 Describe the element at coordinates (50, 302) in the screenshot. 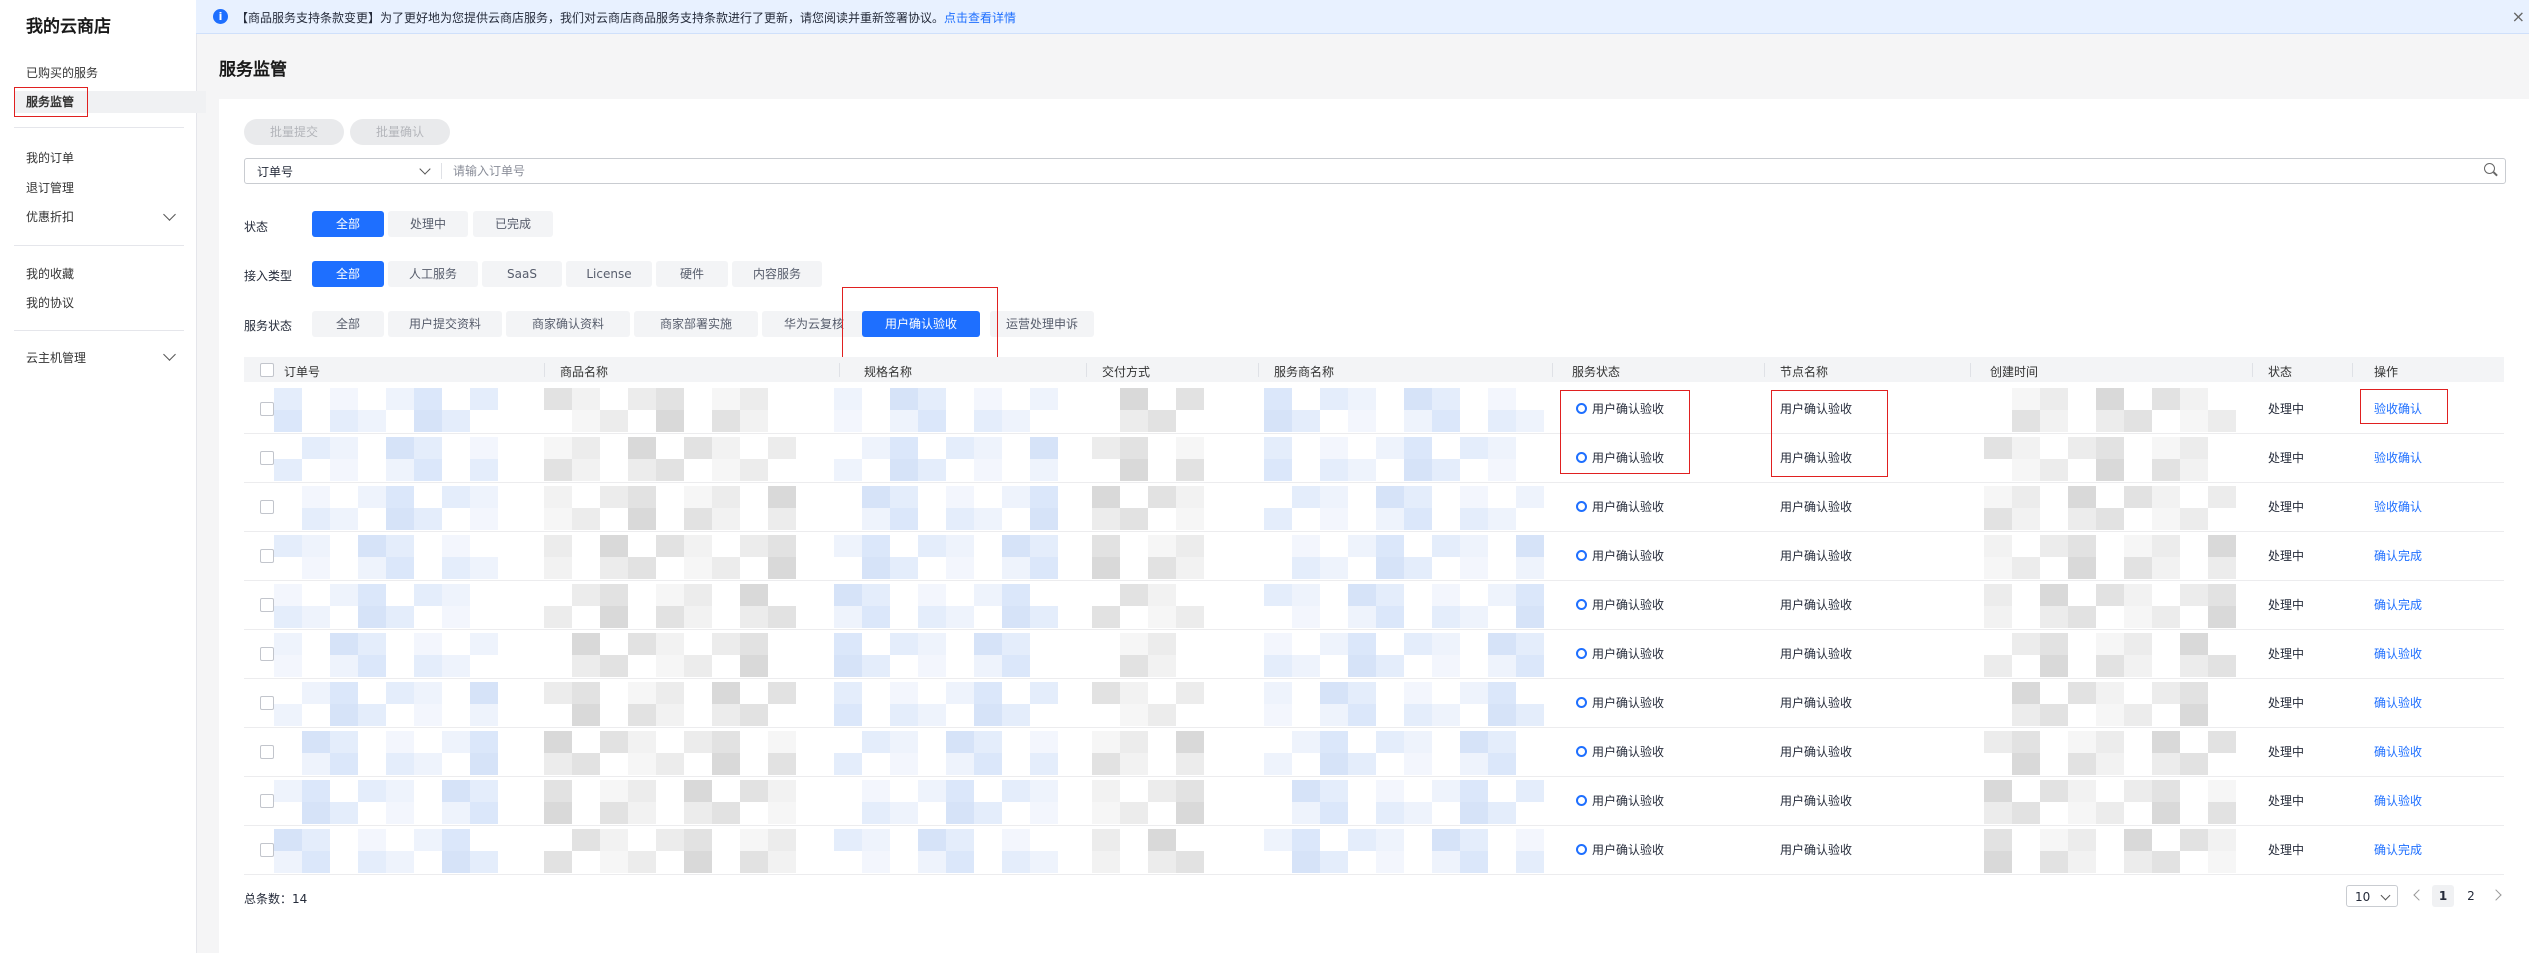

I see `sidebar-item-agreements: 我的协议` at that location.